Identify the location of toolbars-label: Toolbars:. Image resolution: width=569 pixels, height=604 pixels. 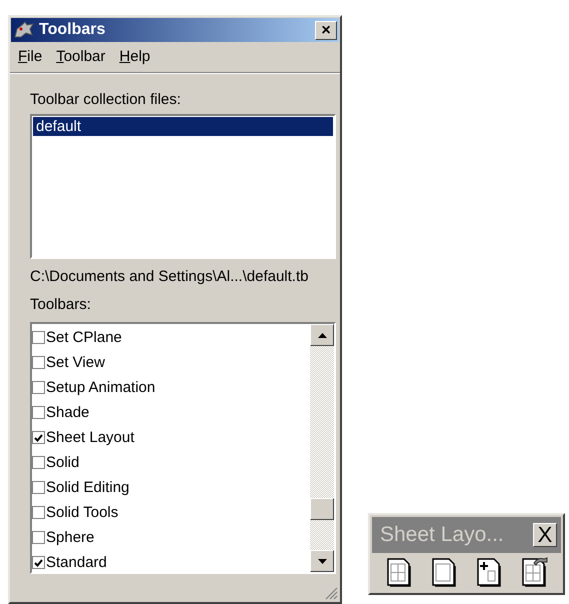
(61, 304).